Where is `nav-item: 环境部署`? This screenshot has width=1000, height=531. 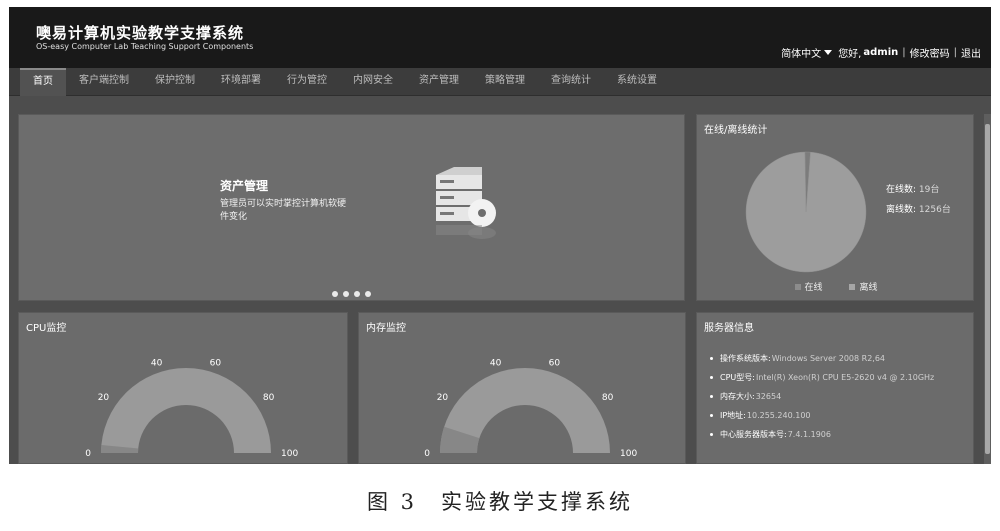 nav-item: 环境部署 is located at coordinates (241, 82).